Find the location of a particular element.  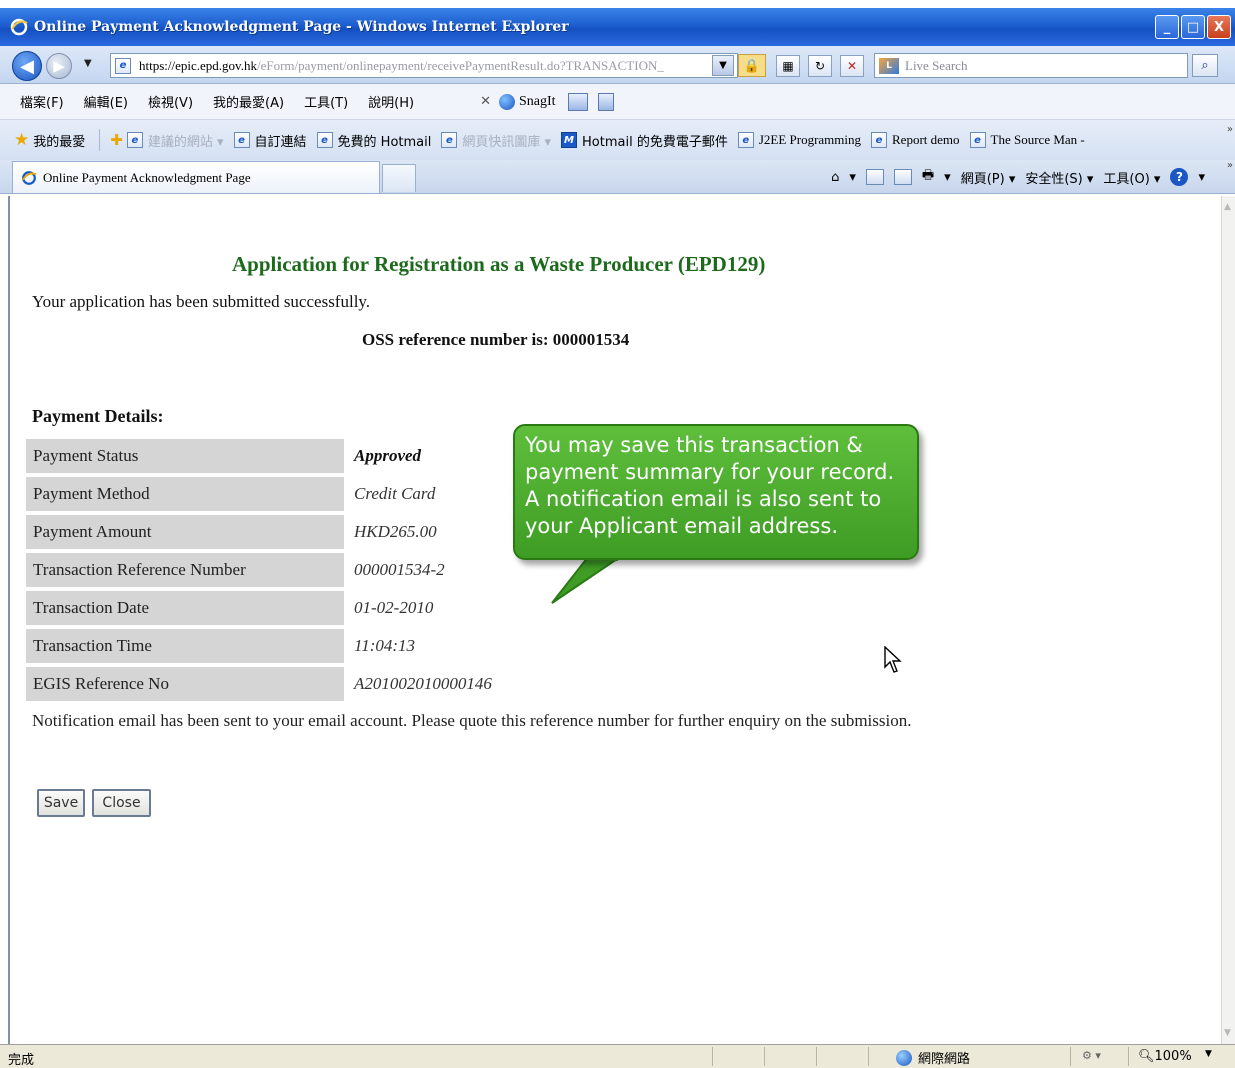

transaction-ref-label: Transaction Reference Number is located at coordinates (185, 570).